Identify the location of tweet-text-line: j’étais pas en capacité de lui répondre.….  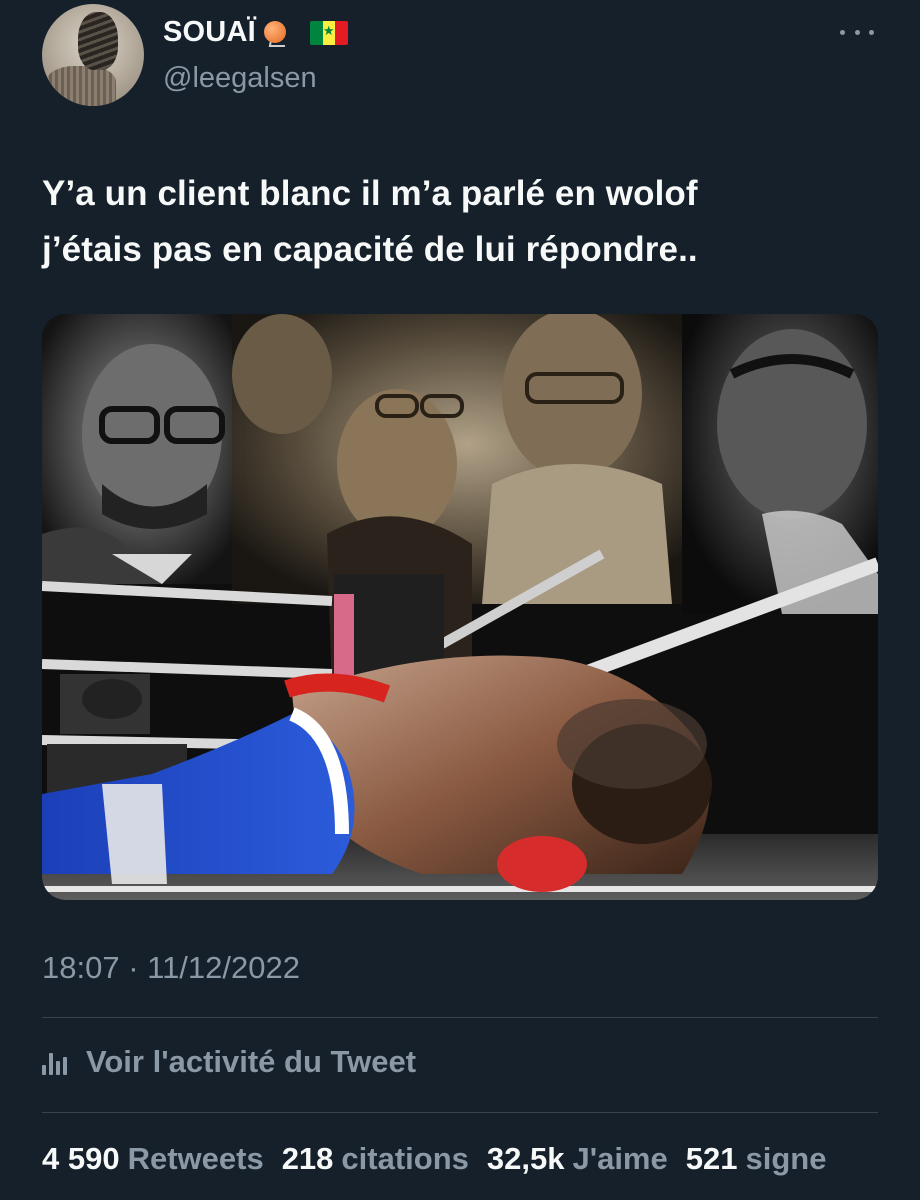
(370, 249).